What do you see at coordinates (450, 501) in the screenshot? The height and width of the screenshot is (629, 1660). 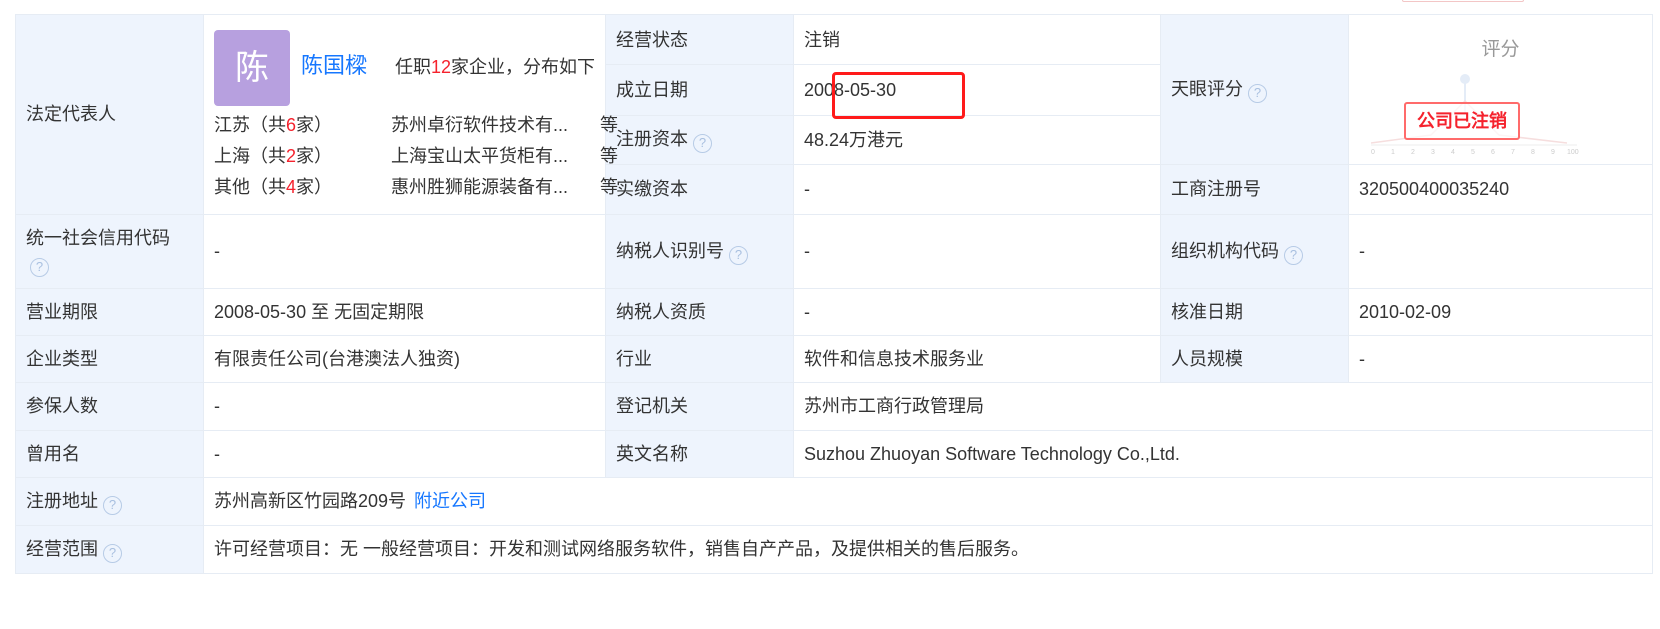 I see `nearby-companies-link: 附近公司` at bounding box center [450, 501].